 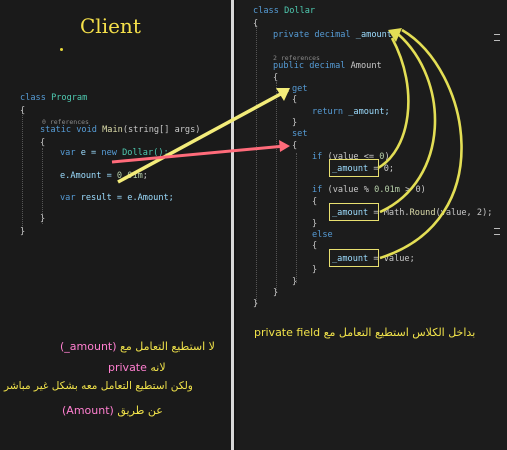 I want to click on arrow-head-set, so click(x=284, y=146).